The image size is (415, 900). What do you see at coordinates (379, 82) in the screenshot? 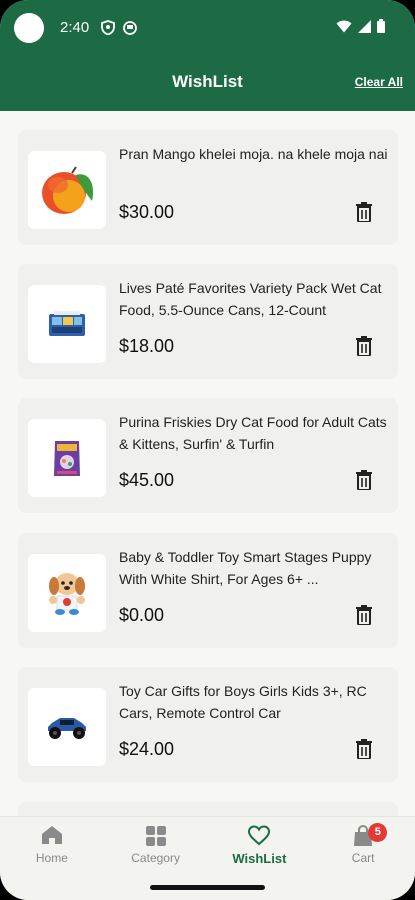
I see `clear-all-button: Clear All` at bounding box center [379, 82].